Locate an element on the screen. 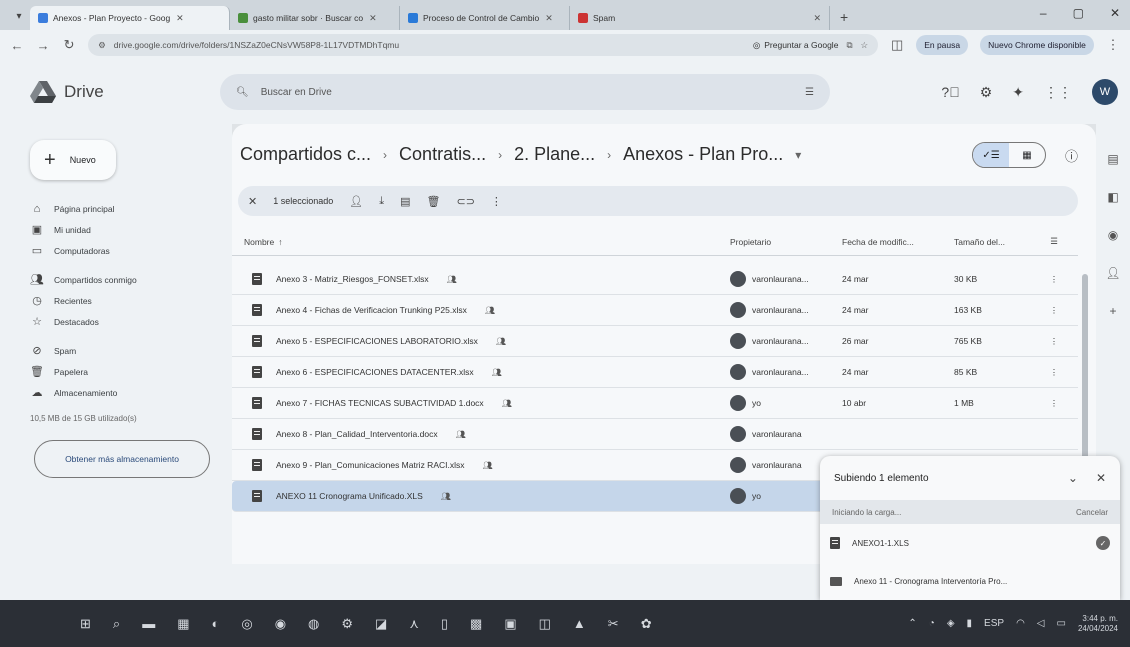  browser-tab-process: Proceso de Control de Cambio ✕ is located at coordinates (485, 18).